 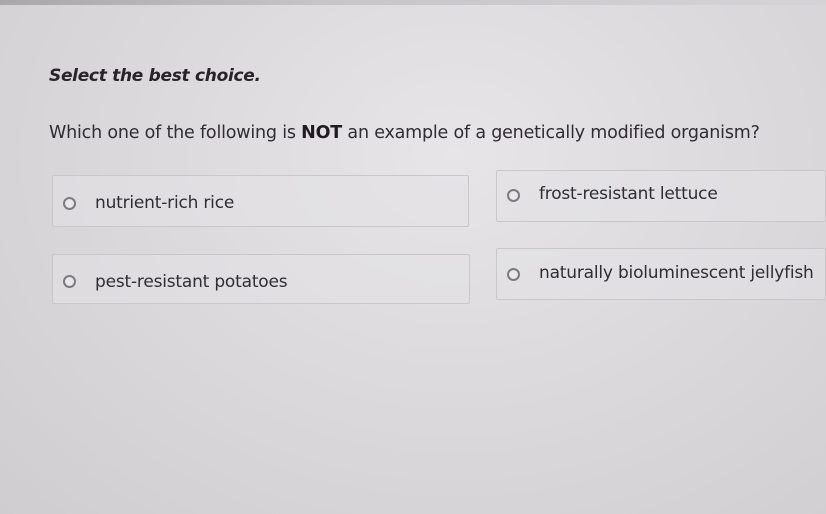 What do you see at coordinates (260, 201) in the screenshot?
I see `choice-option-1: nutrient-rich rice` at bounding box center [260, 201].